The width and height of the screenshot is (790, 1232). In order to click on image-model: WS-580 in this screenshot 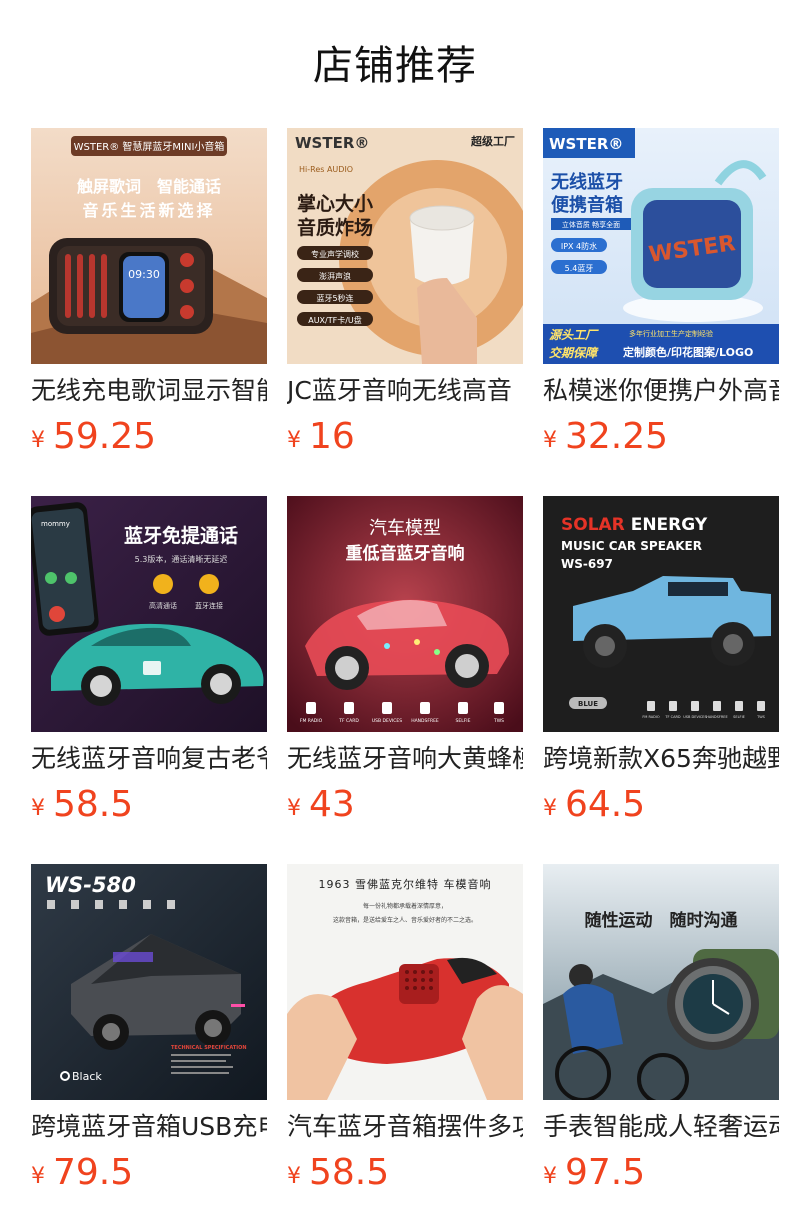, I will do `click(90, 885)`.